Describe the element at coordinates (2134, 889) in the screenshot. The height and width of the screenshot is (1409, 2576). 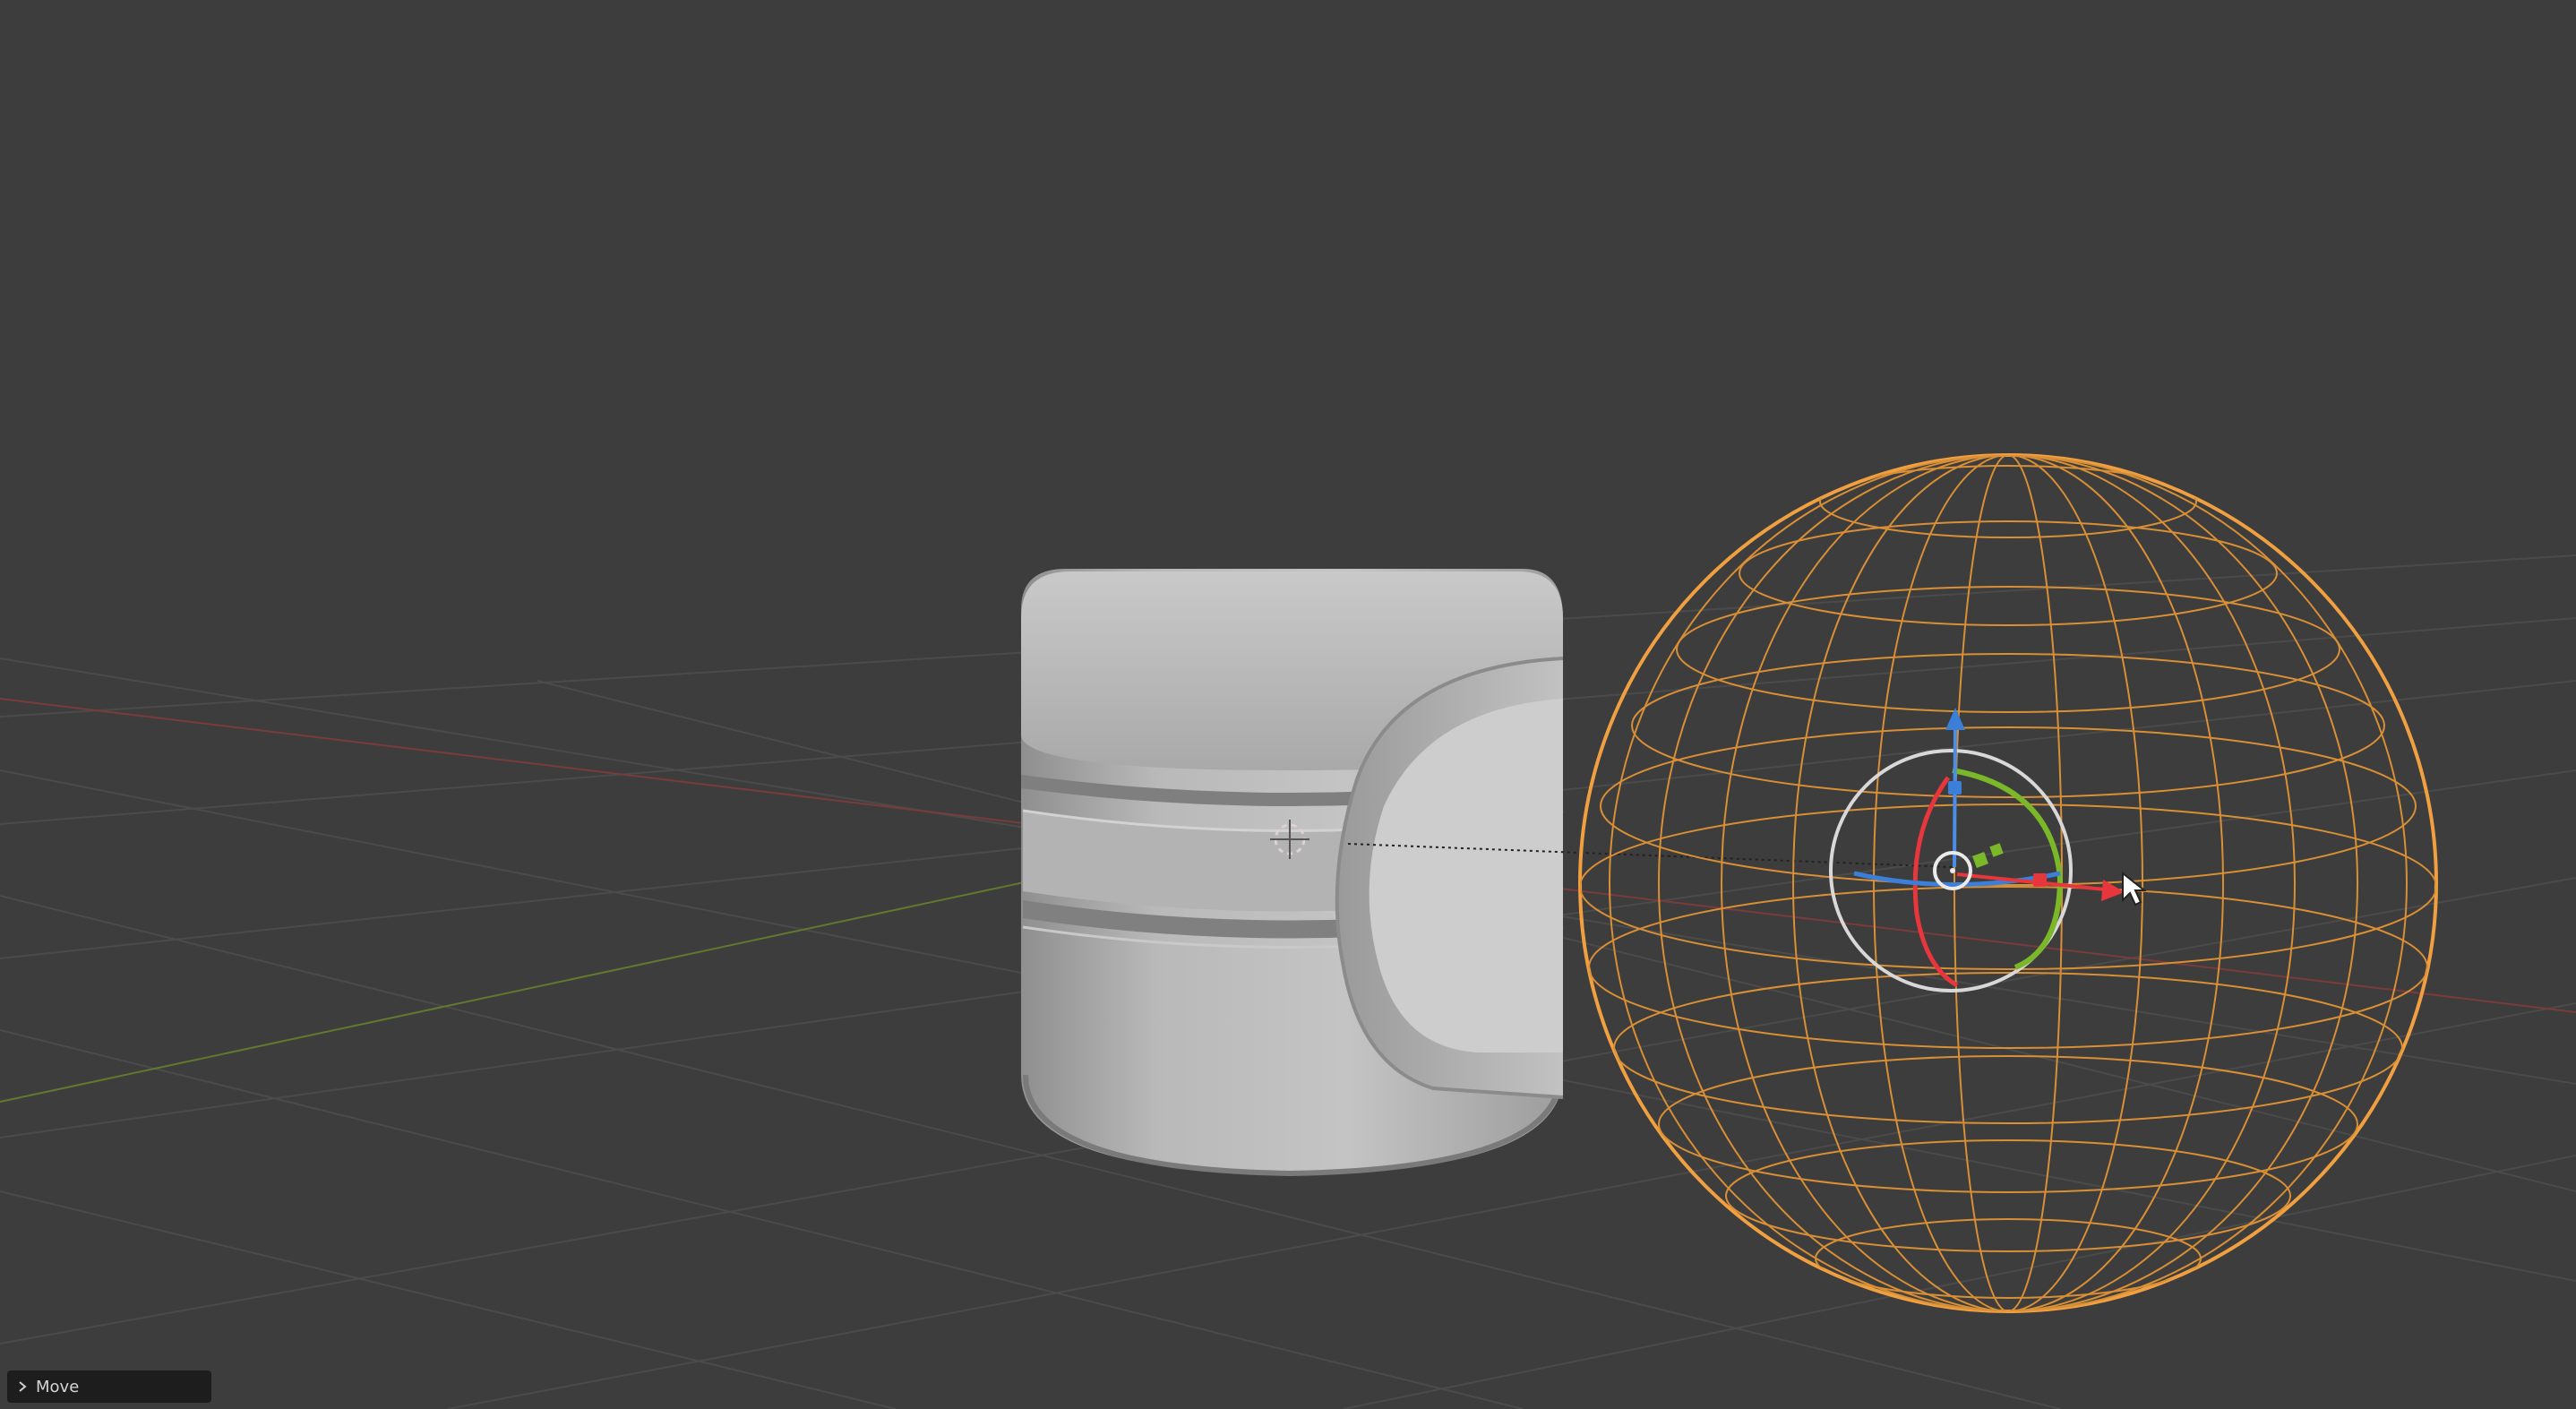
I see `mouse-pointer-icon` at that location.